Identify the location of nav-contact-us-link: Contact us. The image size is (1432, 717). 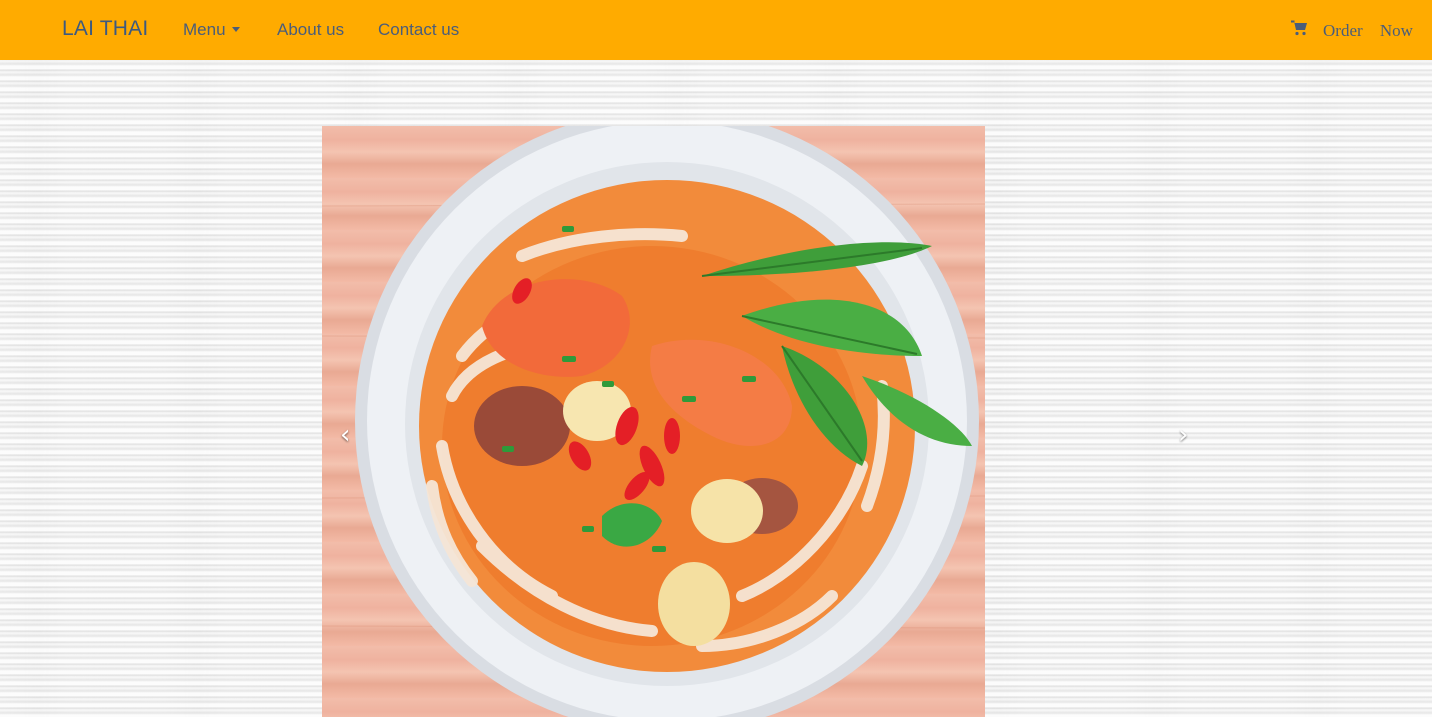
(418, 30).